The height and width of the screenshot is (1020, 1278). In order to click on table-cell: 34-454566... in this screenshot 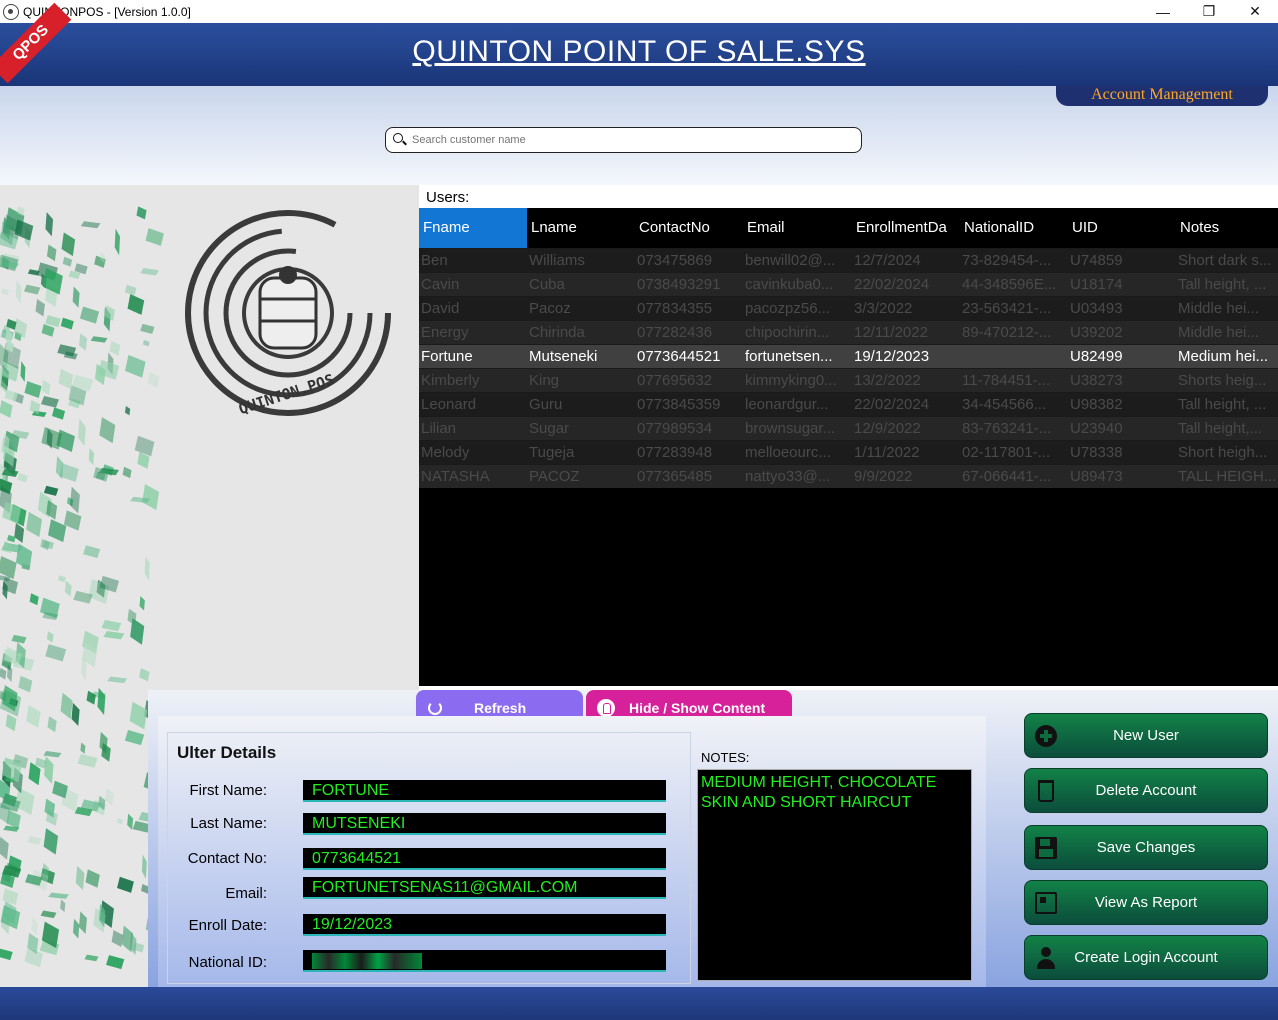, I will do `click(1004, 404)`.